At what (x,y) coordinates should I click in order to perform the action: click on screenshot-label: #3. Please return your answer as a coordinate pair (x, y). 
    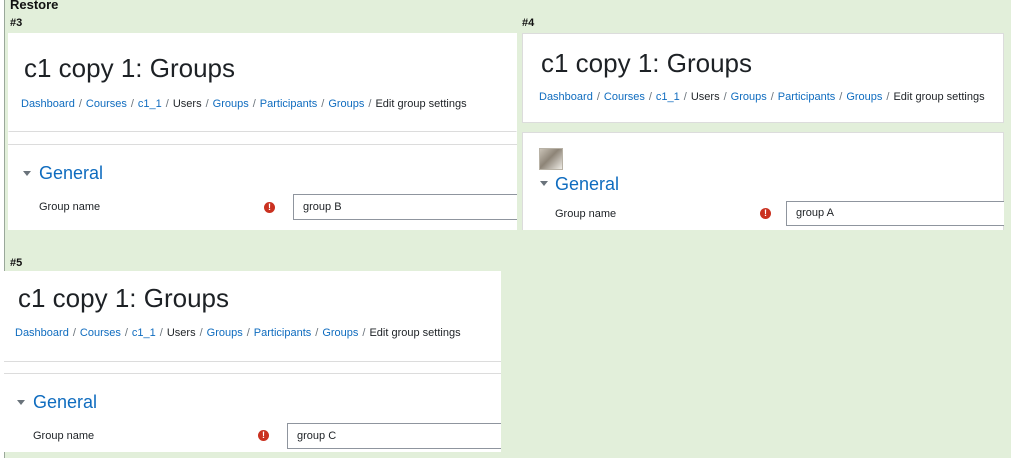
    Looking at the image, I should click on (16, 23).